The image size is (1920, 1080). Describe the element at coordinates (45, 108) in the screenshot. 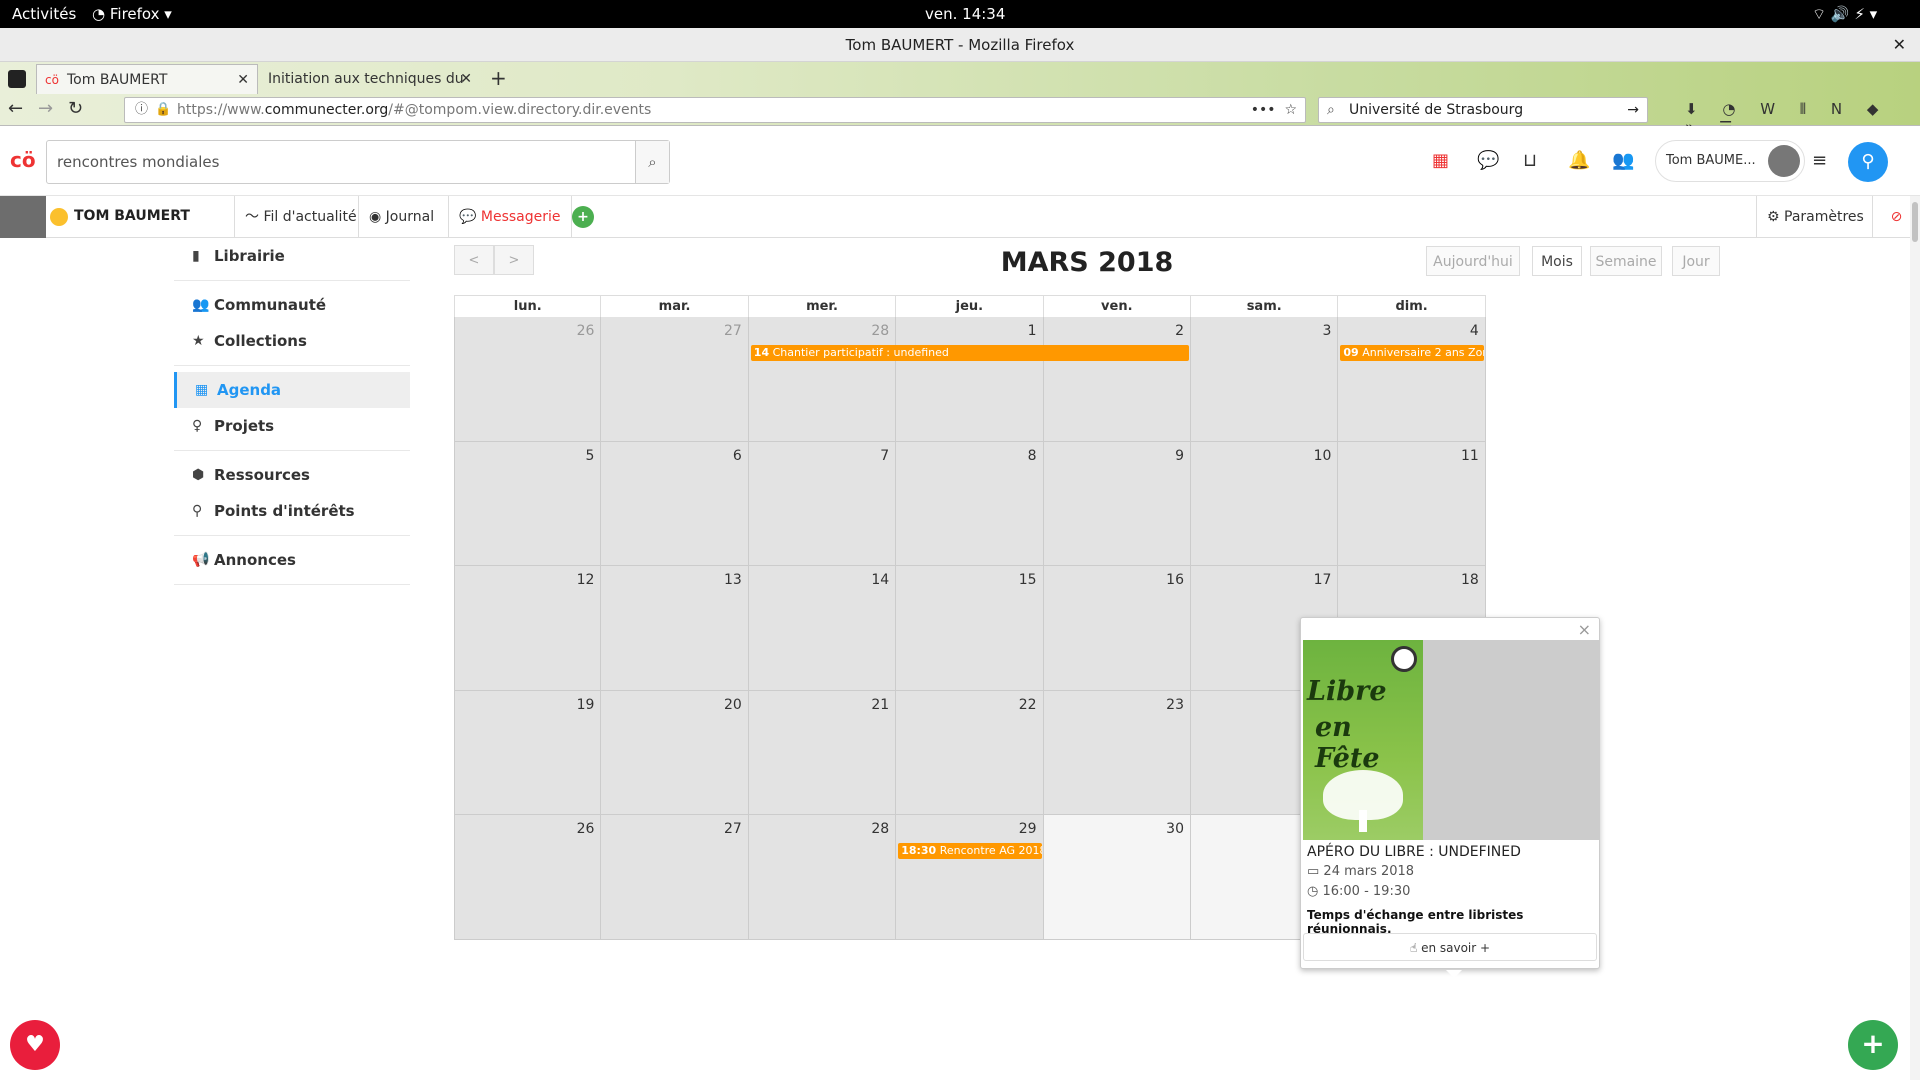

I see `forward-icon: →` at that location.